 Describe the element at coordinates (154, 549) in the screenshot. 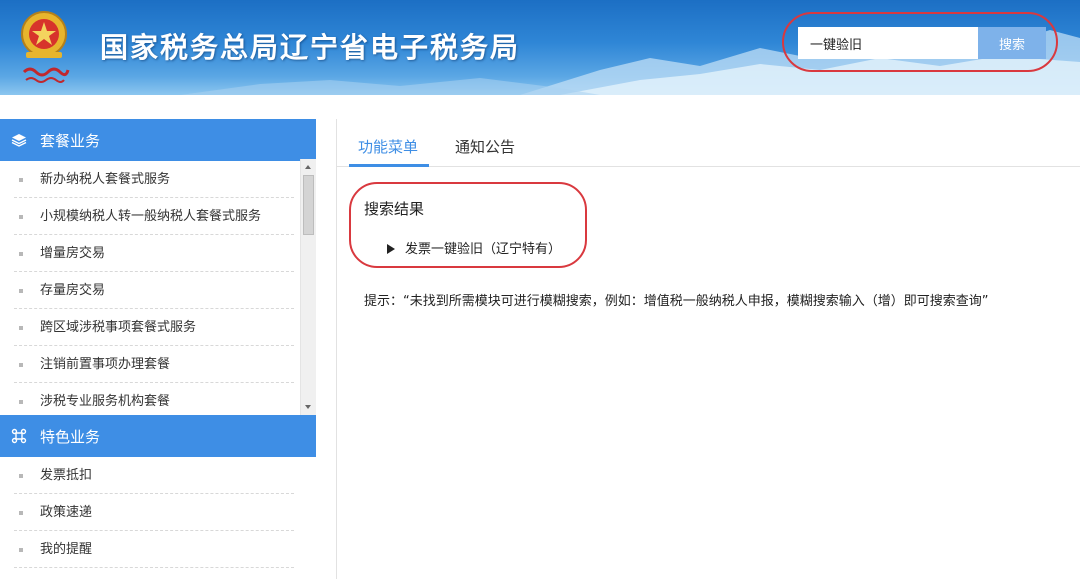

I see `sidebar-item-my-reminders: 我的提醒` at that location.